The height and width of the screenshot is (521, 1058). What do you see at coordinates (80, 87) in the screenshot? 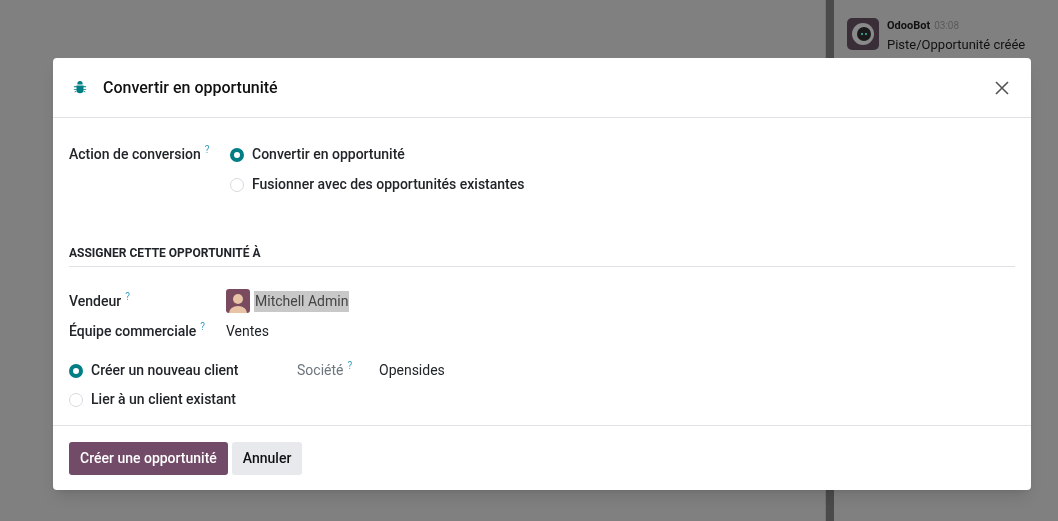
I see `bug-icon` at bounding box center [80, 87].